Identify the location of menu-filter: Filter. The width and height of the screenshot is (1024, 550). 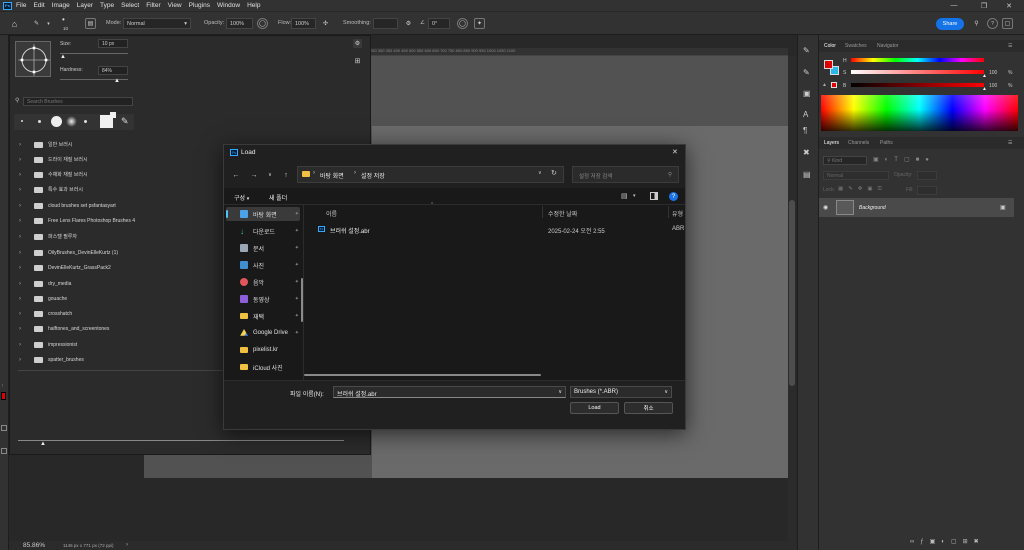
(153, 5).